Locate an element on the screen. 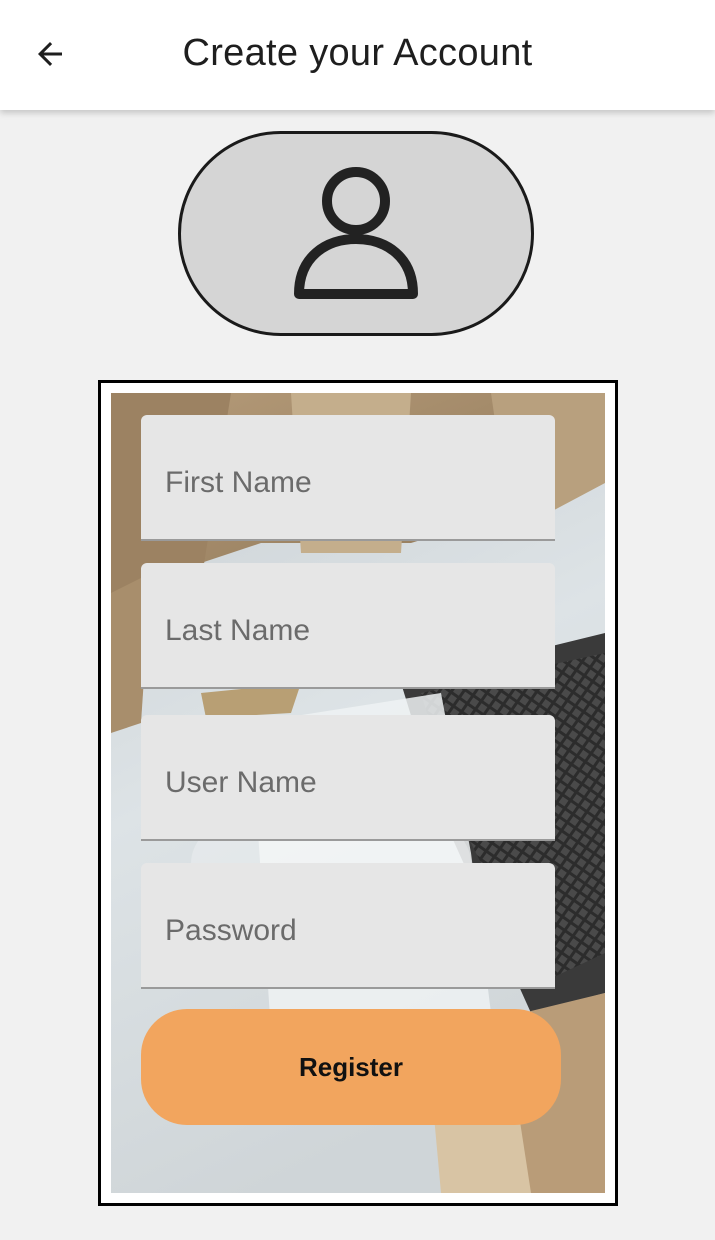 This screenshot has height=1240, width=715. page-title: Create your Account is located at coordinates (357, 53).